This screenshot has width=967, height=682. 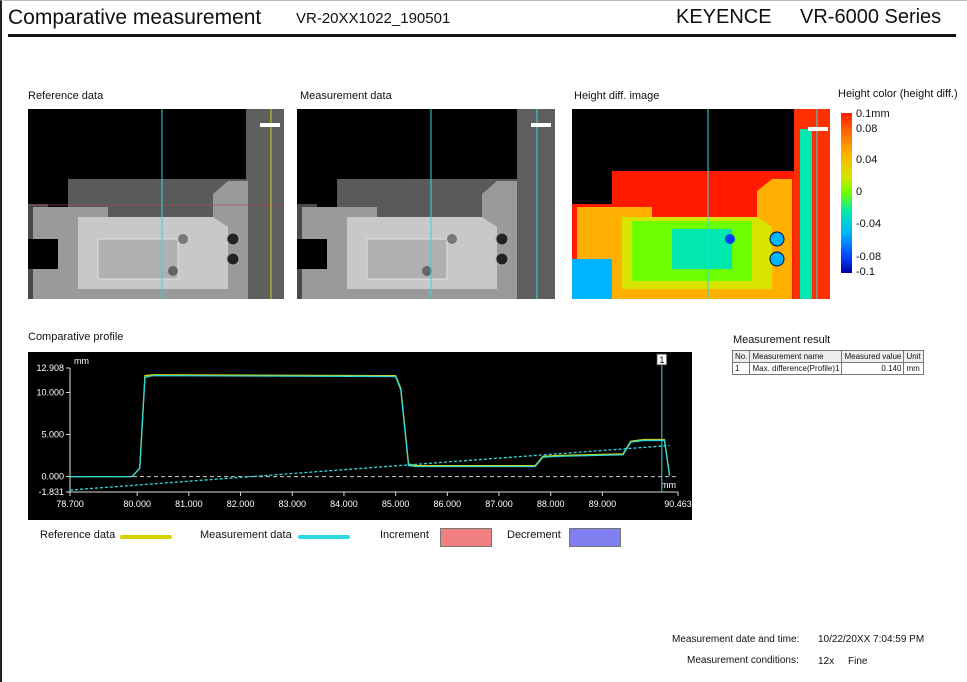 What do you see at coordinates (246, 535) in the screenshot?
I see `legend-measurement-label: Measurement data` at bounding box center [246, 535].